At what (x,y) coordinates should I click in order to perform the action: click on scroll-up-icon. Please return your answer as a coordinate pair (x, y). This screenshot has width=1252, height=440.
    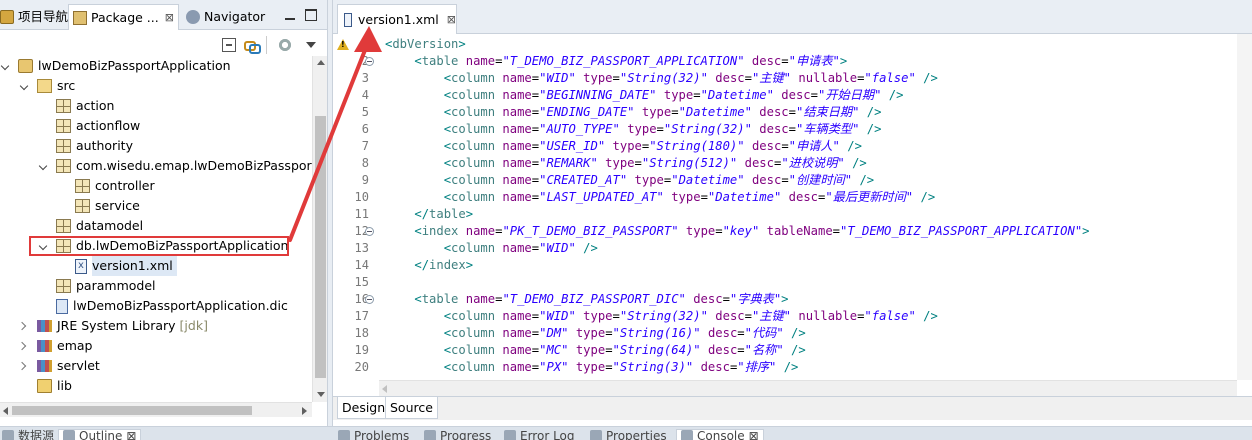
    Looking at the image, I should click on (321, 62).